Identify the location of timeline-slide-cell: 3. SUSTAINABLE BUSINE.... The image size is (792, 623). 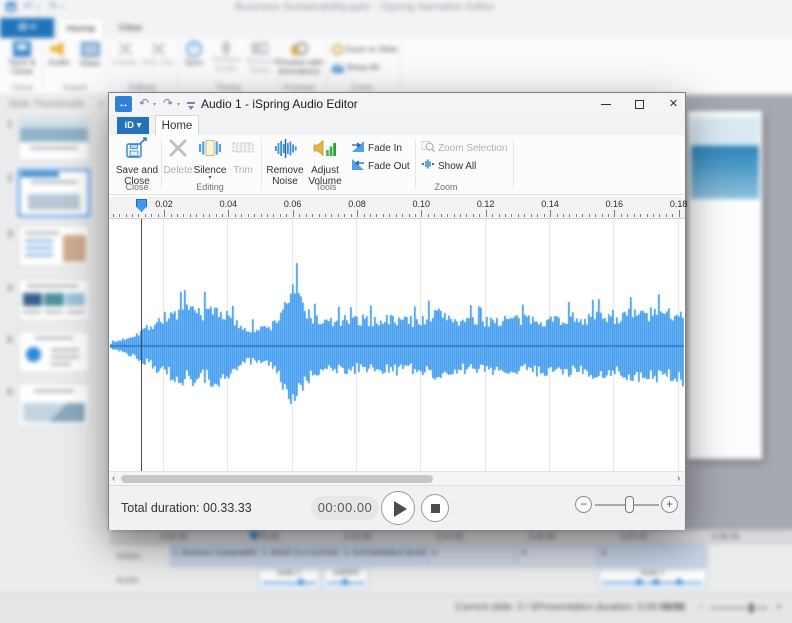
(383, 556).